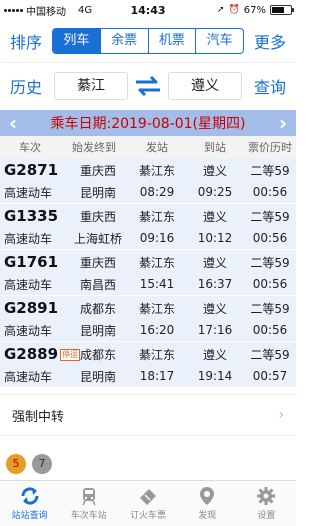 The height and width of the screenshot is (526, 320). What do you see at coordinates (148, 415) in the screenshot?
I see `forced-transfer-row: 强制中转 ›` at bounding box center [148, 415].